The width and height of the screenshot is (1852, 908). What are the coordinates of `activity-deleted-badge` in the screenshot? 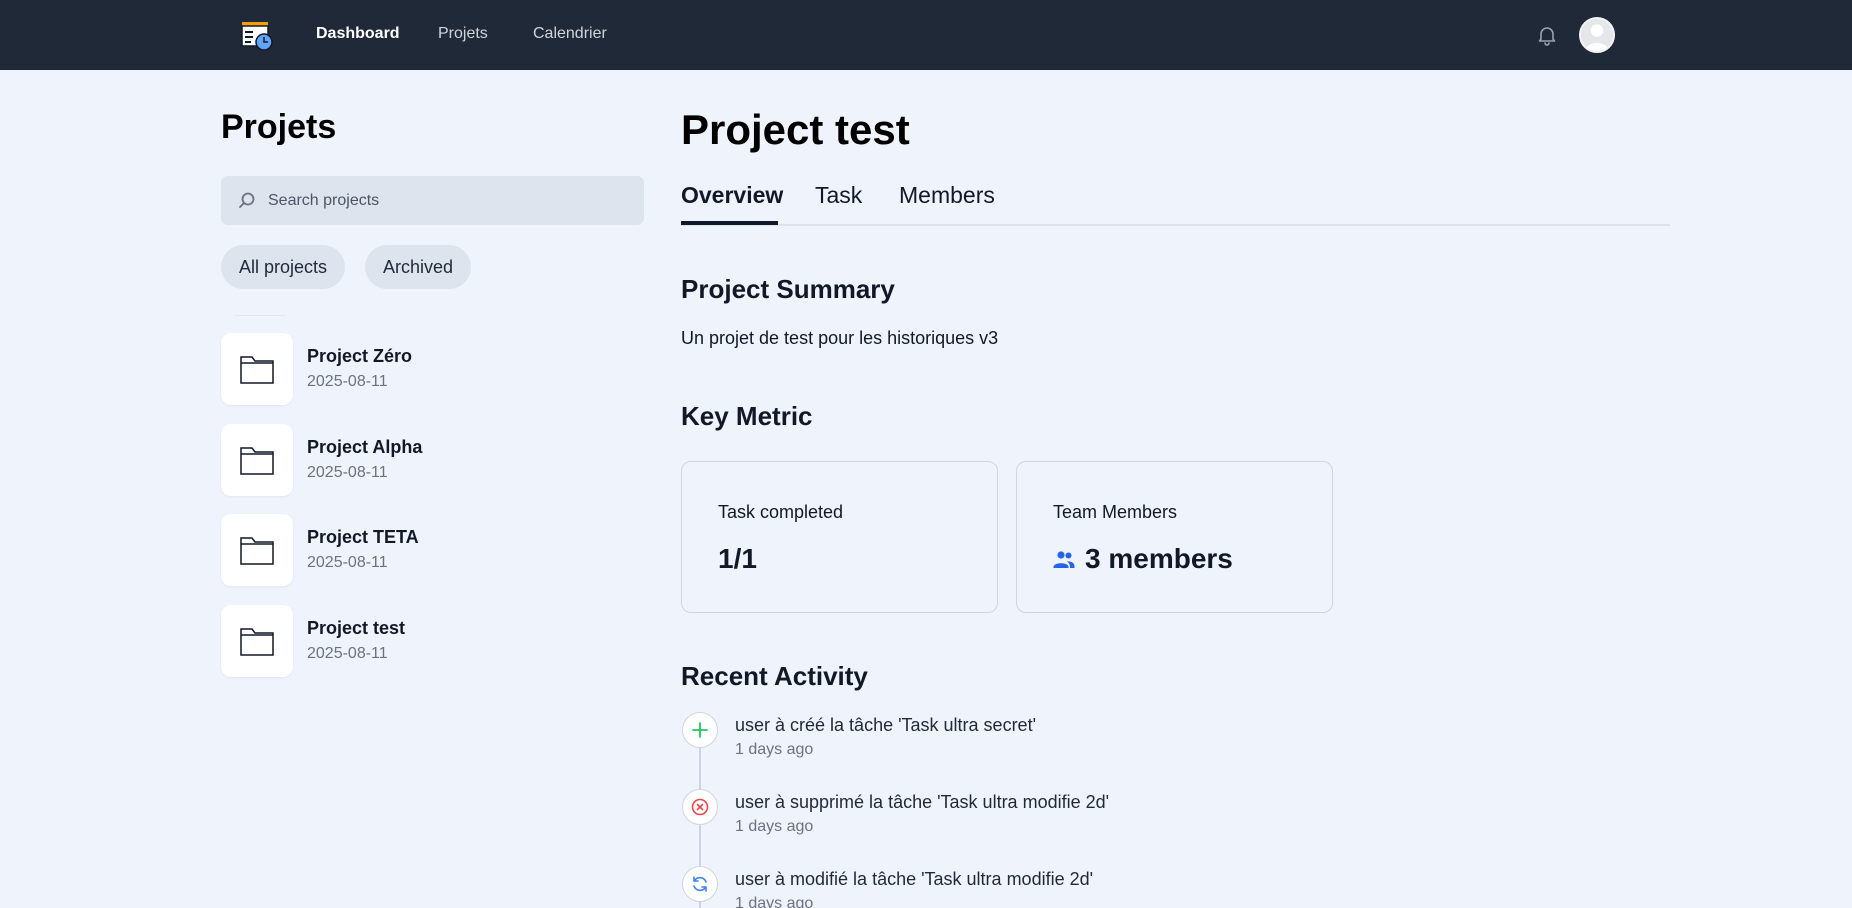 It's located at (700, 807).